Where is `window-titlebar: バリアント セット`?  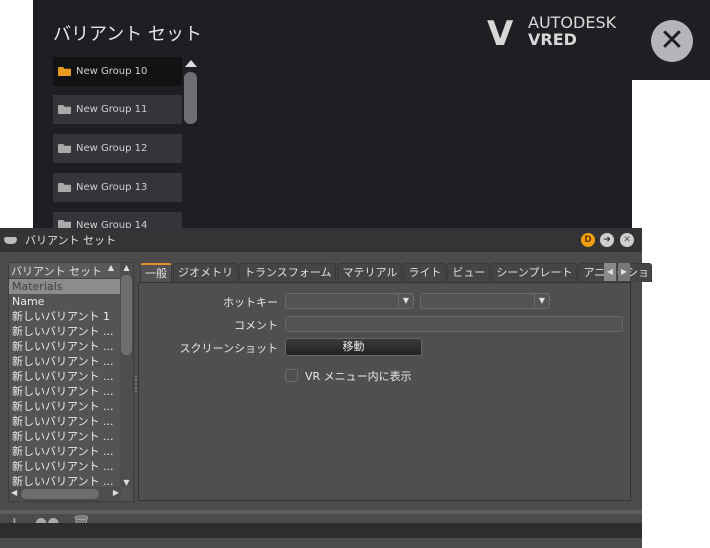
window-titlebar: バリアント セット is located at coordinates (321, 240).